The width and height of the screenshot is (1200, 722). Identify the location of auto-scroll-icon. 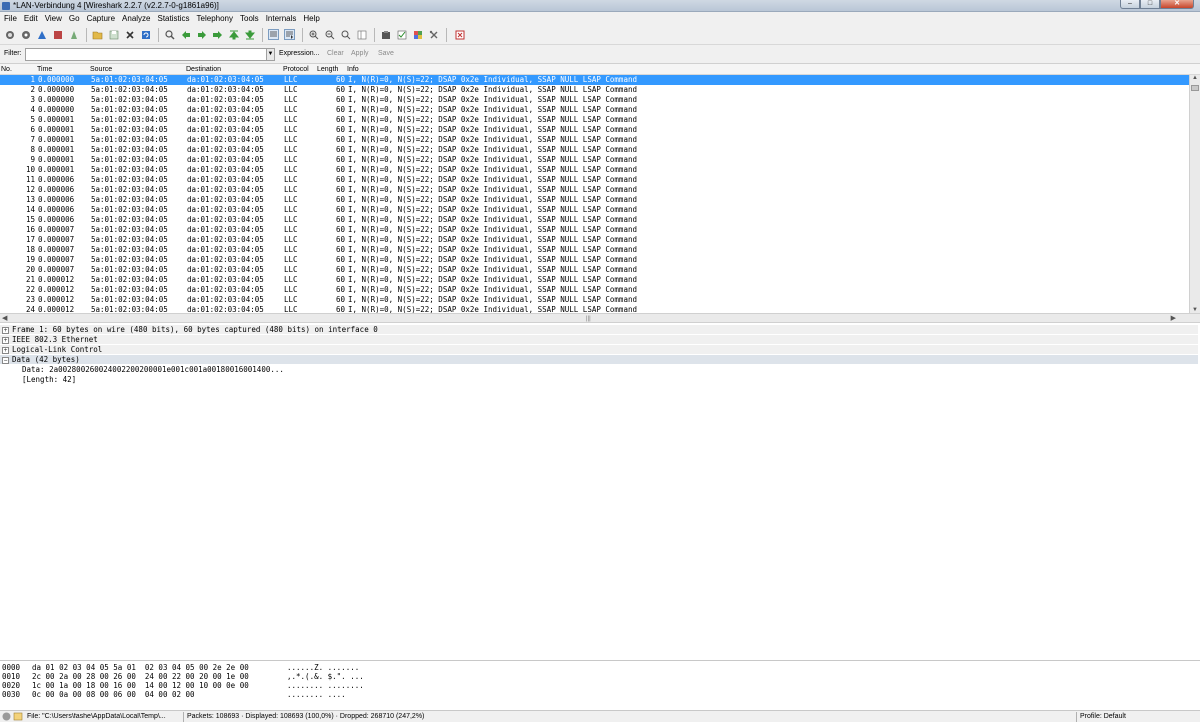
(289, 34).